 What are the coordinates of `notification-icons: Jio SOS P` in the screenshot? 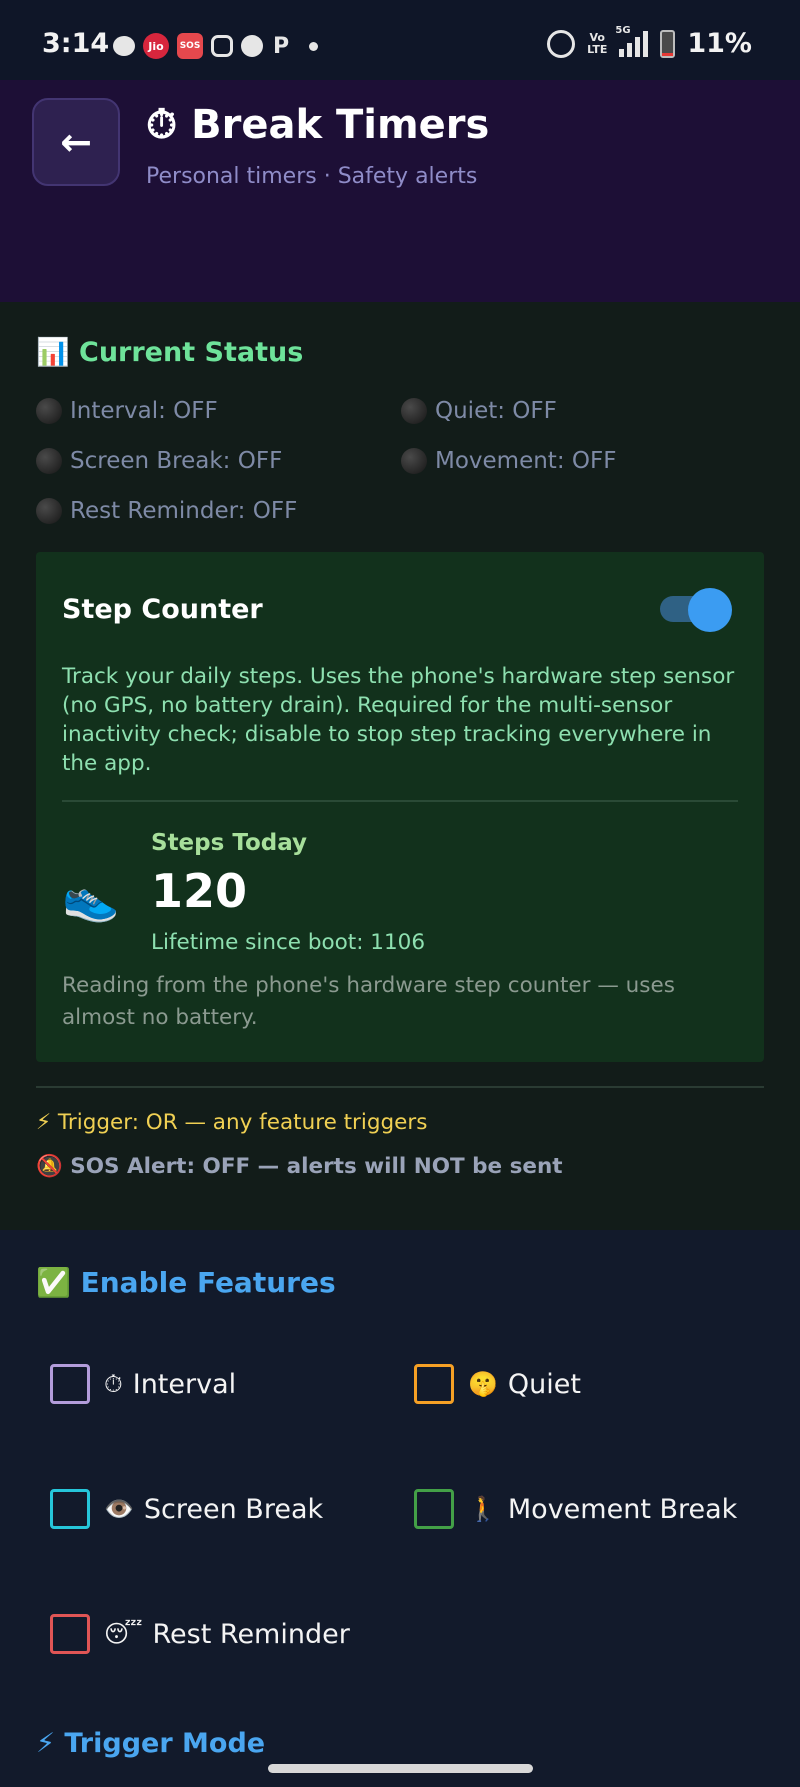 It's located at (215, 46).